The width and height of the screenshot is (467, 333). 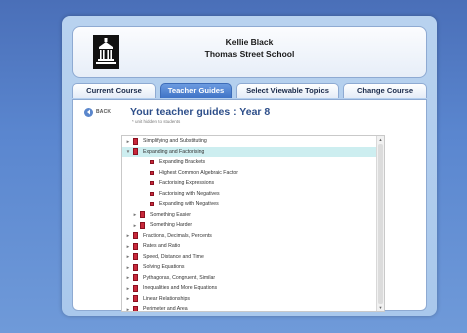 I want to click on back-button: BACK, so click(x=97, y=112).